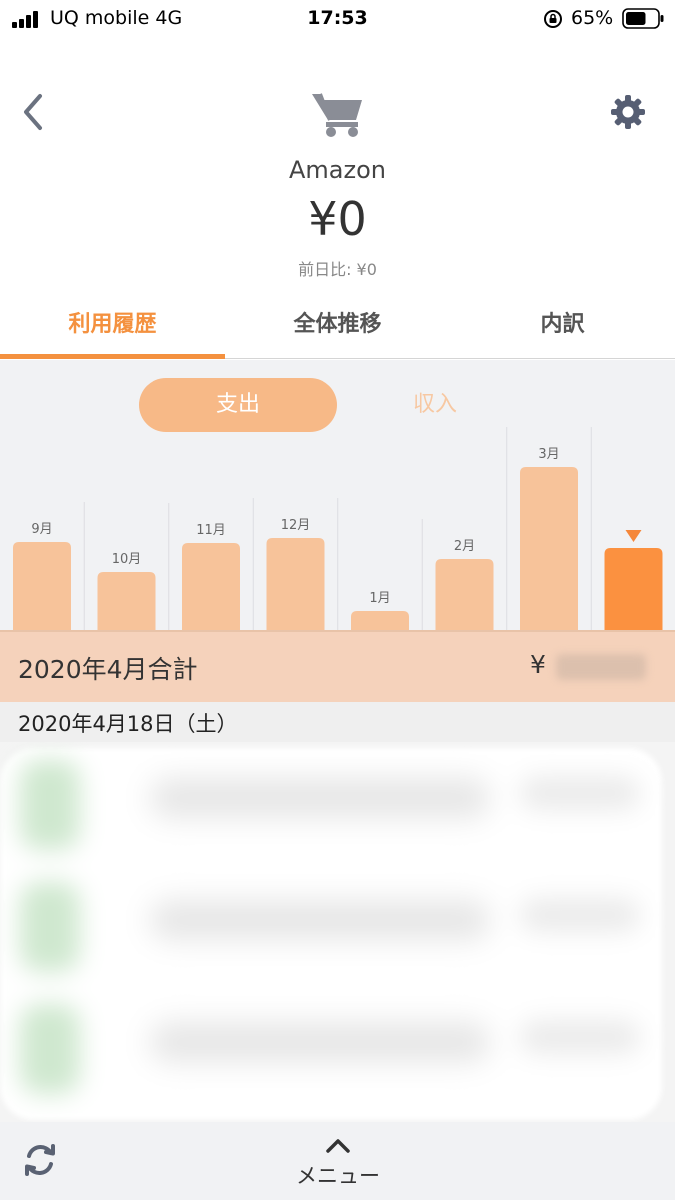 Image resolution: width=675 pixels, height=1200 pixels. I want to click on chart-tick-label: 11月, so click(211, 530).